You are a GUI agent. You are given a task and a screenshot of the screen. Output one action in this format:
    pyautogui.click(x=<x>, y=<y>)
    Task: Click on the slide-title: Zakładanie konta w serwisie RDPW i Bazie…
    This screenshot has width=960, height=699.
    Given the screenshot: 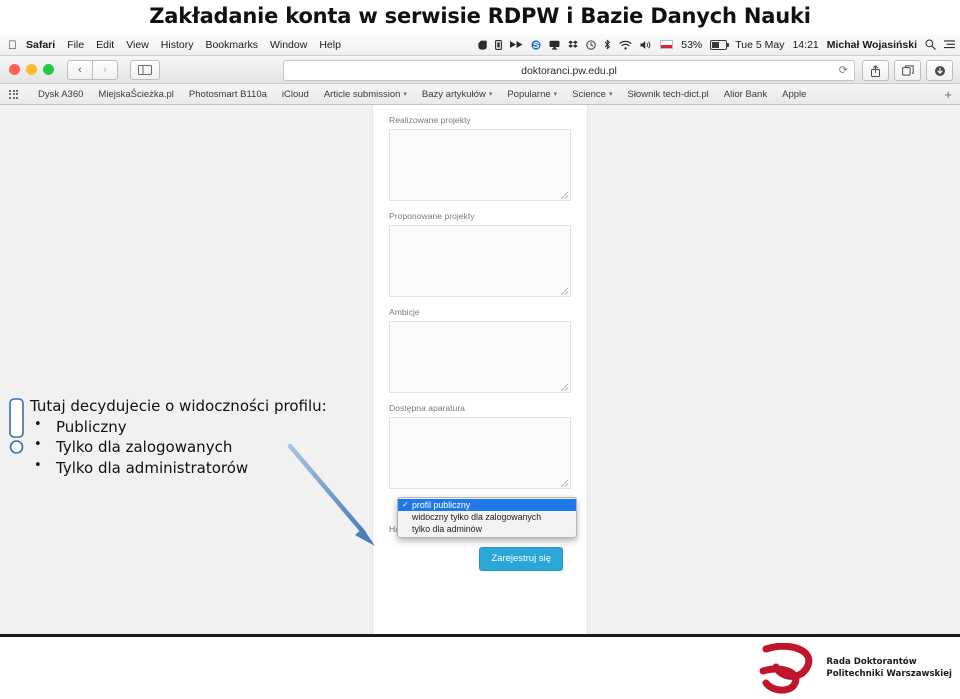 What is the action you would take?
    pyautogui.click(x=480, y=16)
    